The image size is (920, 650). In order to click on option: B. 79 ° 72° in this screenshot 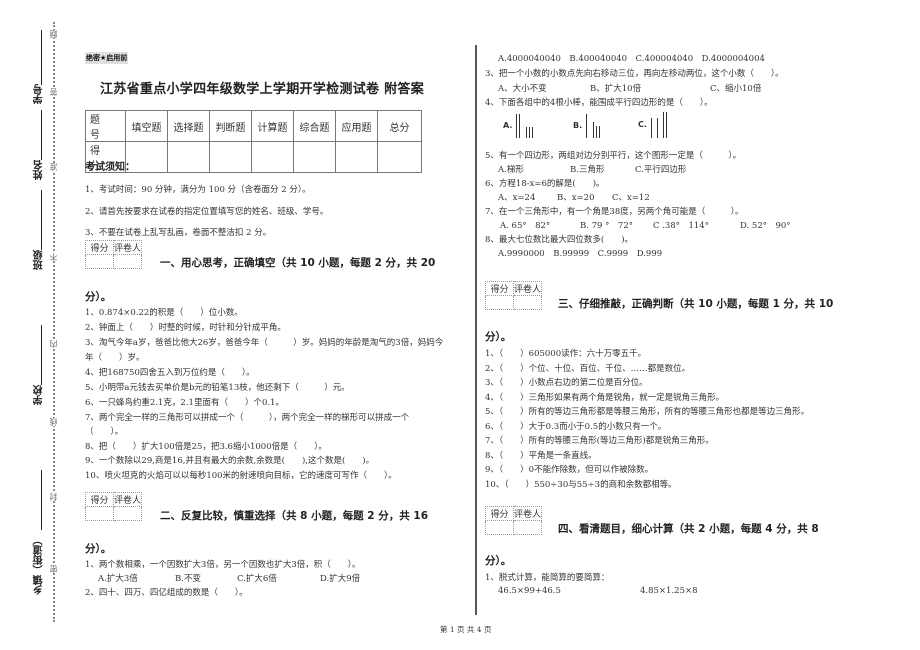, I will do `click(606, 226)`.